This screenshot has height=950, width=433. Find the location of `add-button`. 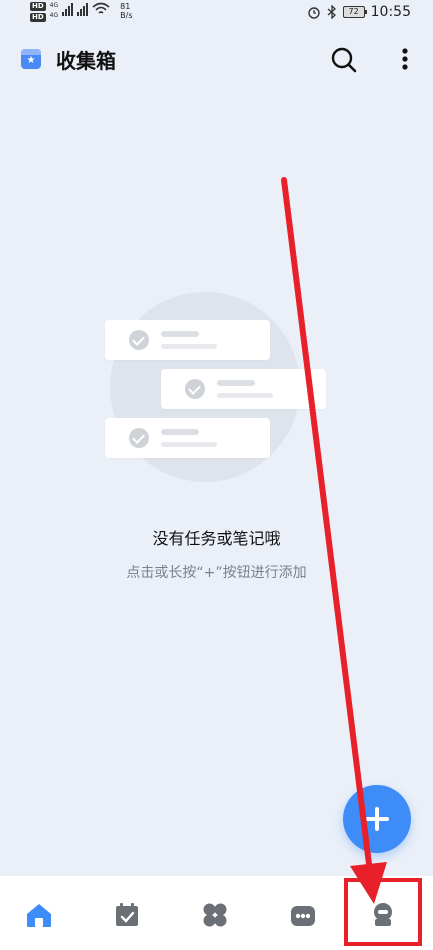

add-button is located at coordinates (377, 819).